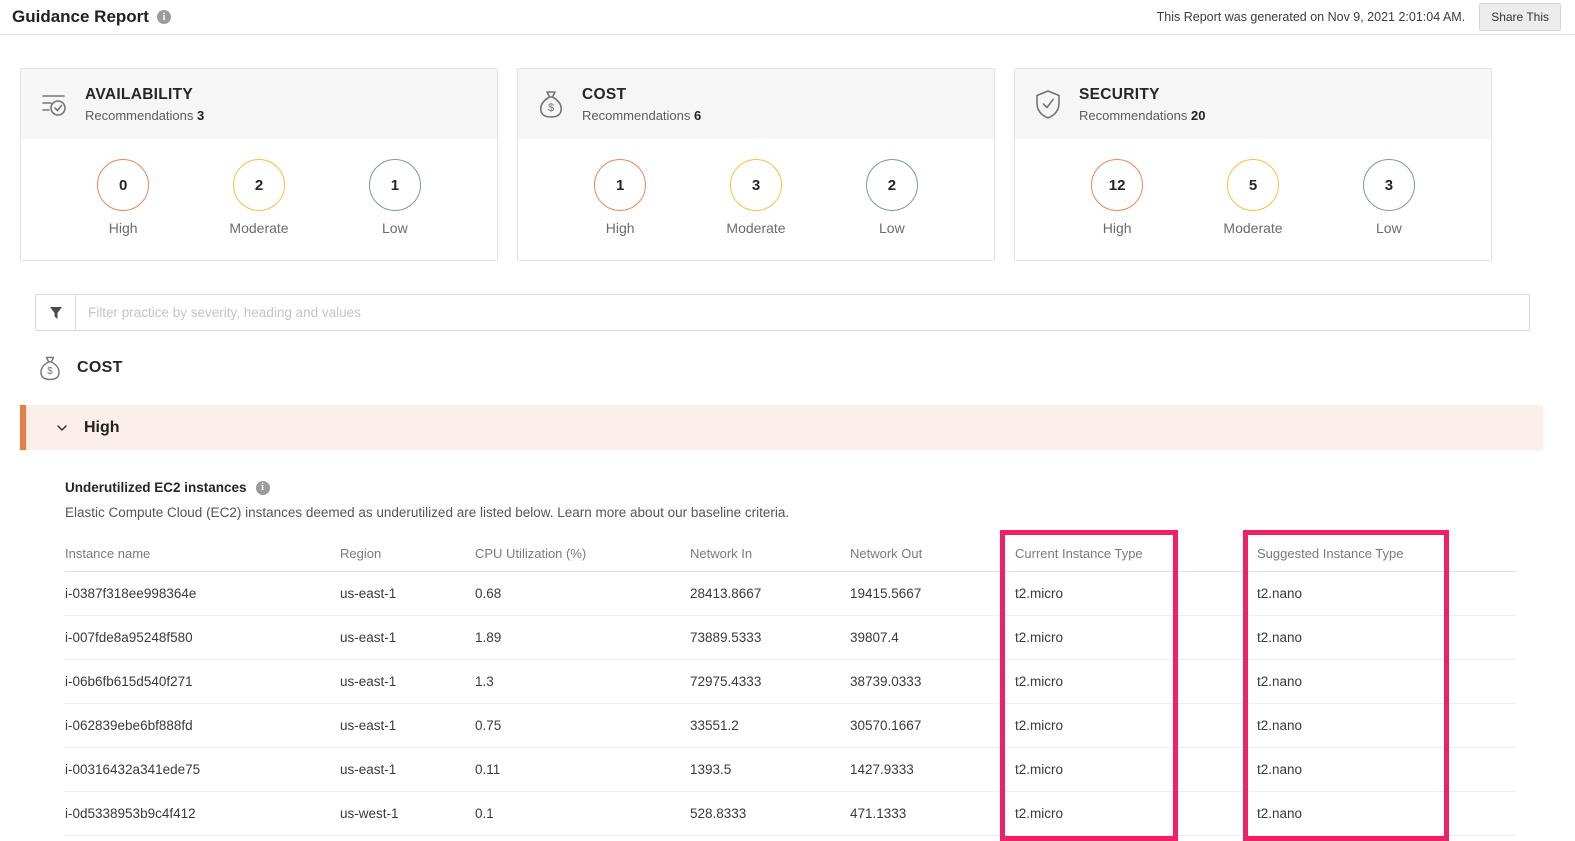  I want to click on col-cpu-utilization: CPU Utilization (%), so click(582, 557).